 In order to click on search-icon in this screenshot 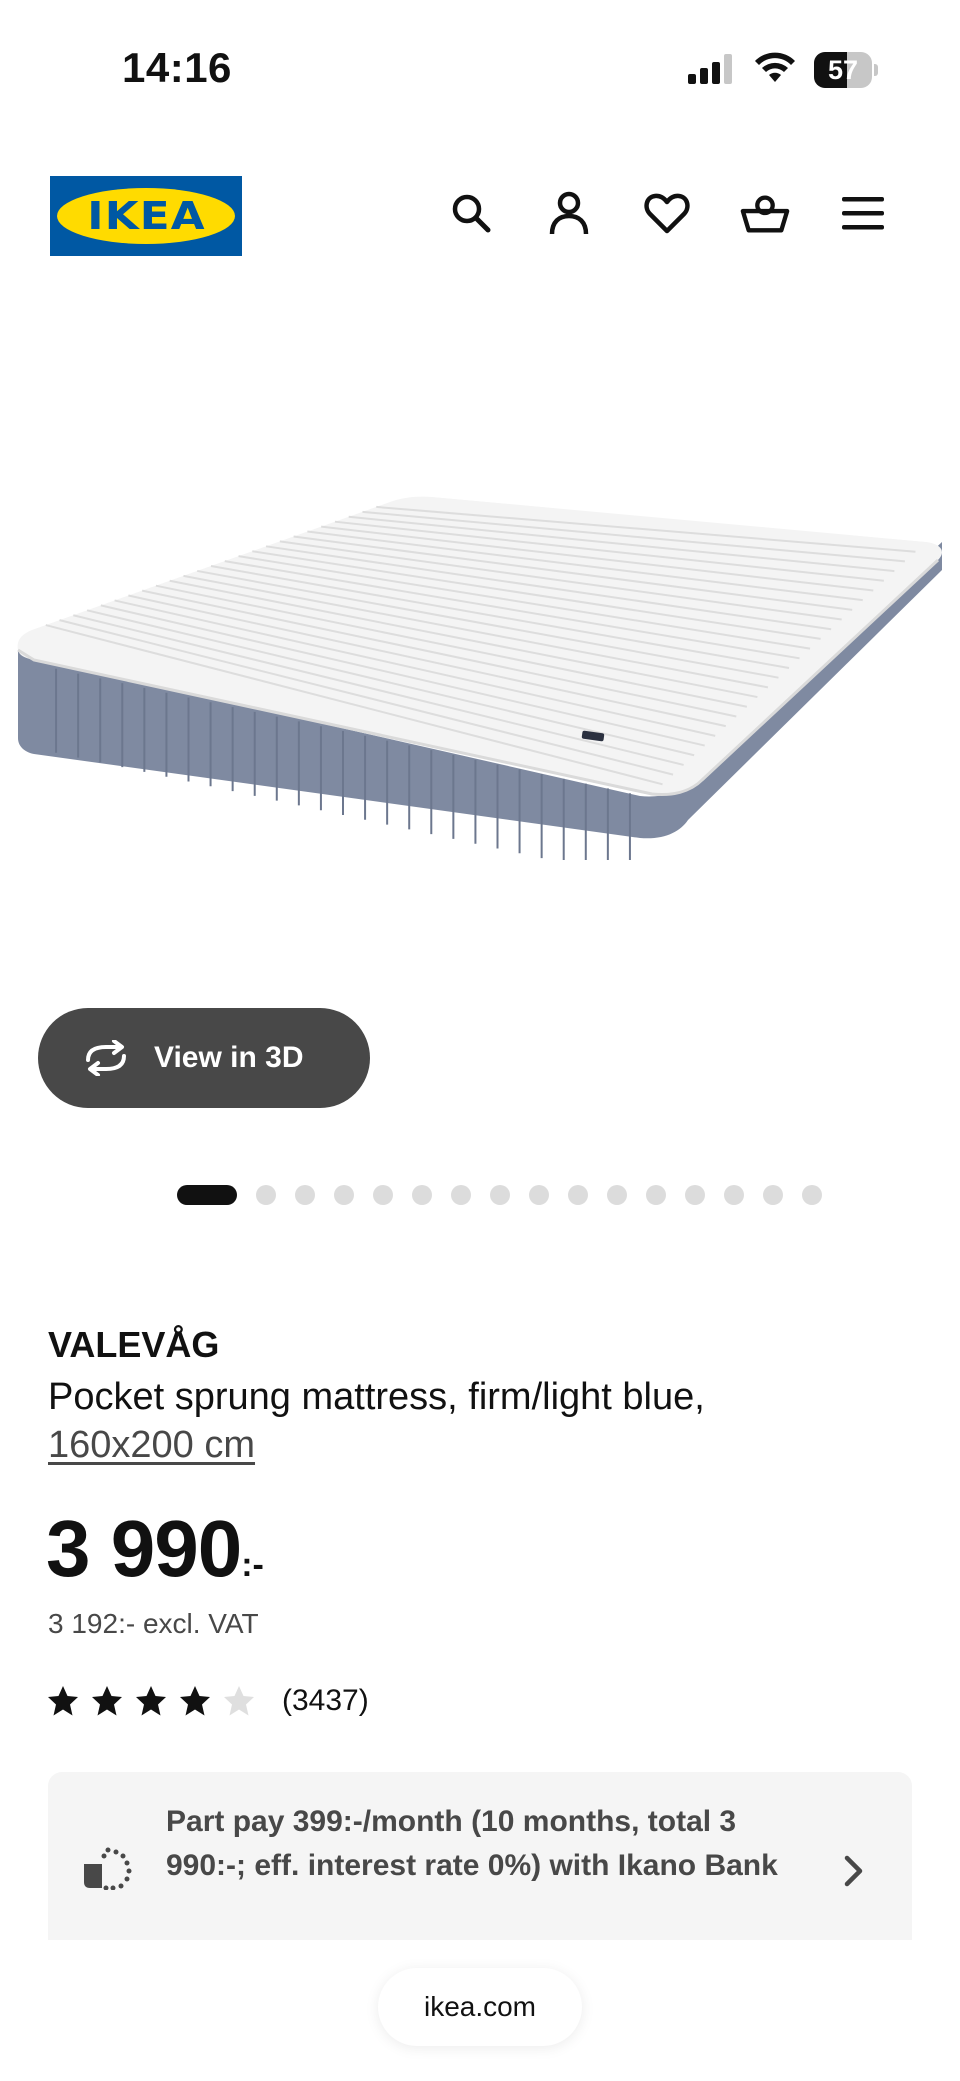, I will do `click(471, 213)`.